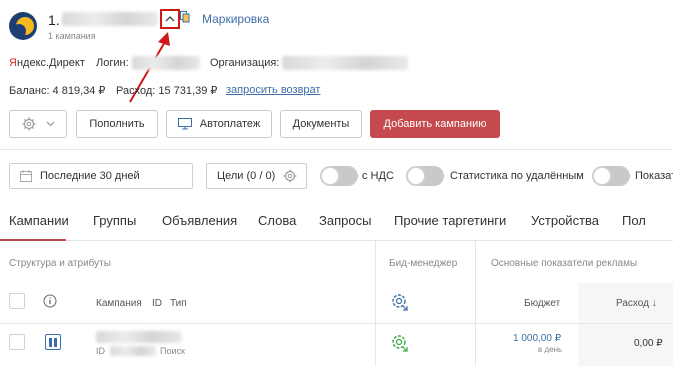  What do you see at coordinates (23, 26) in the screenshot?
I see `account-logo` at bounding box center [23, 26].